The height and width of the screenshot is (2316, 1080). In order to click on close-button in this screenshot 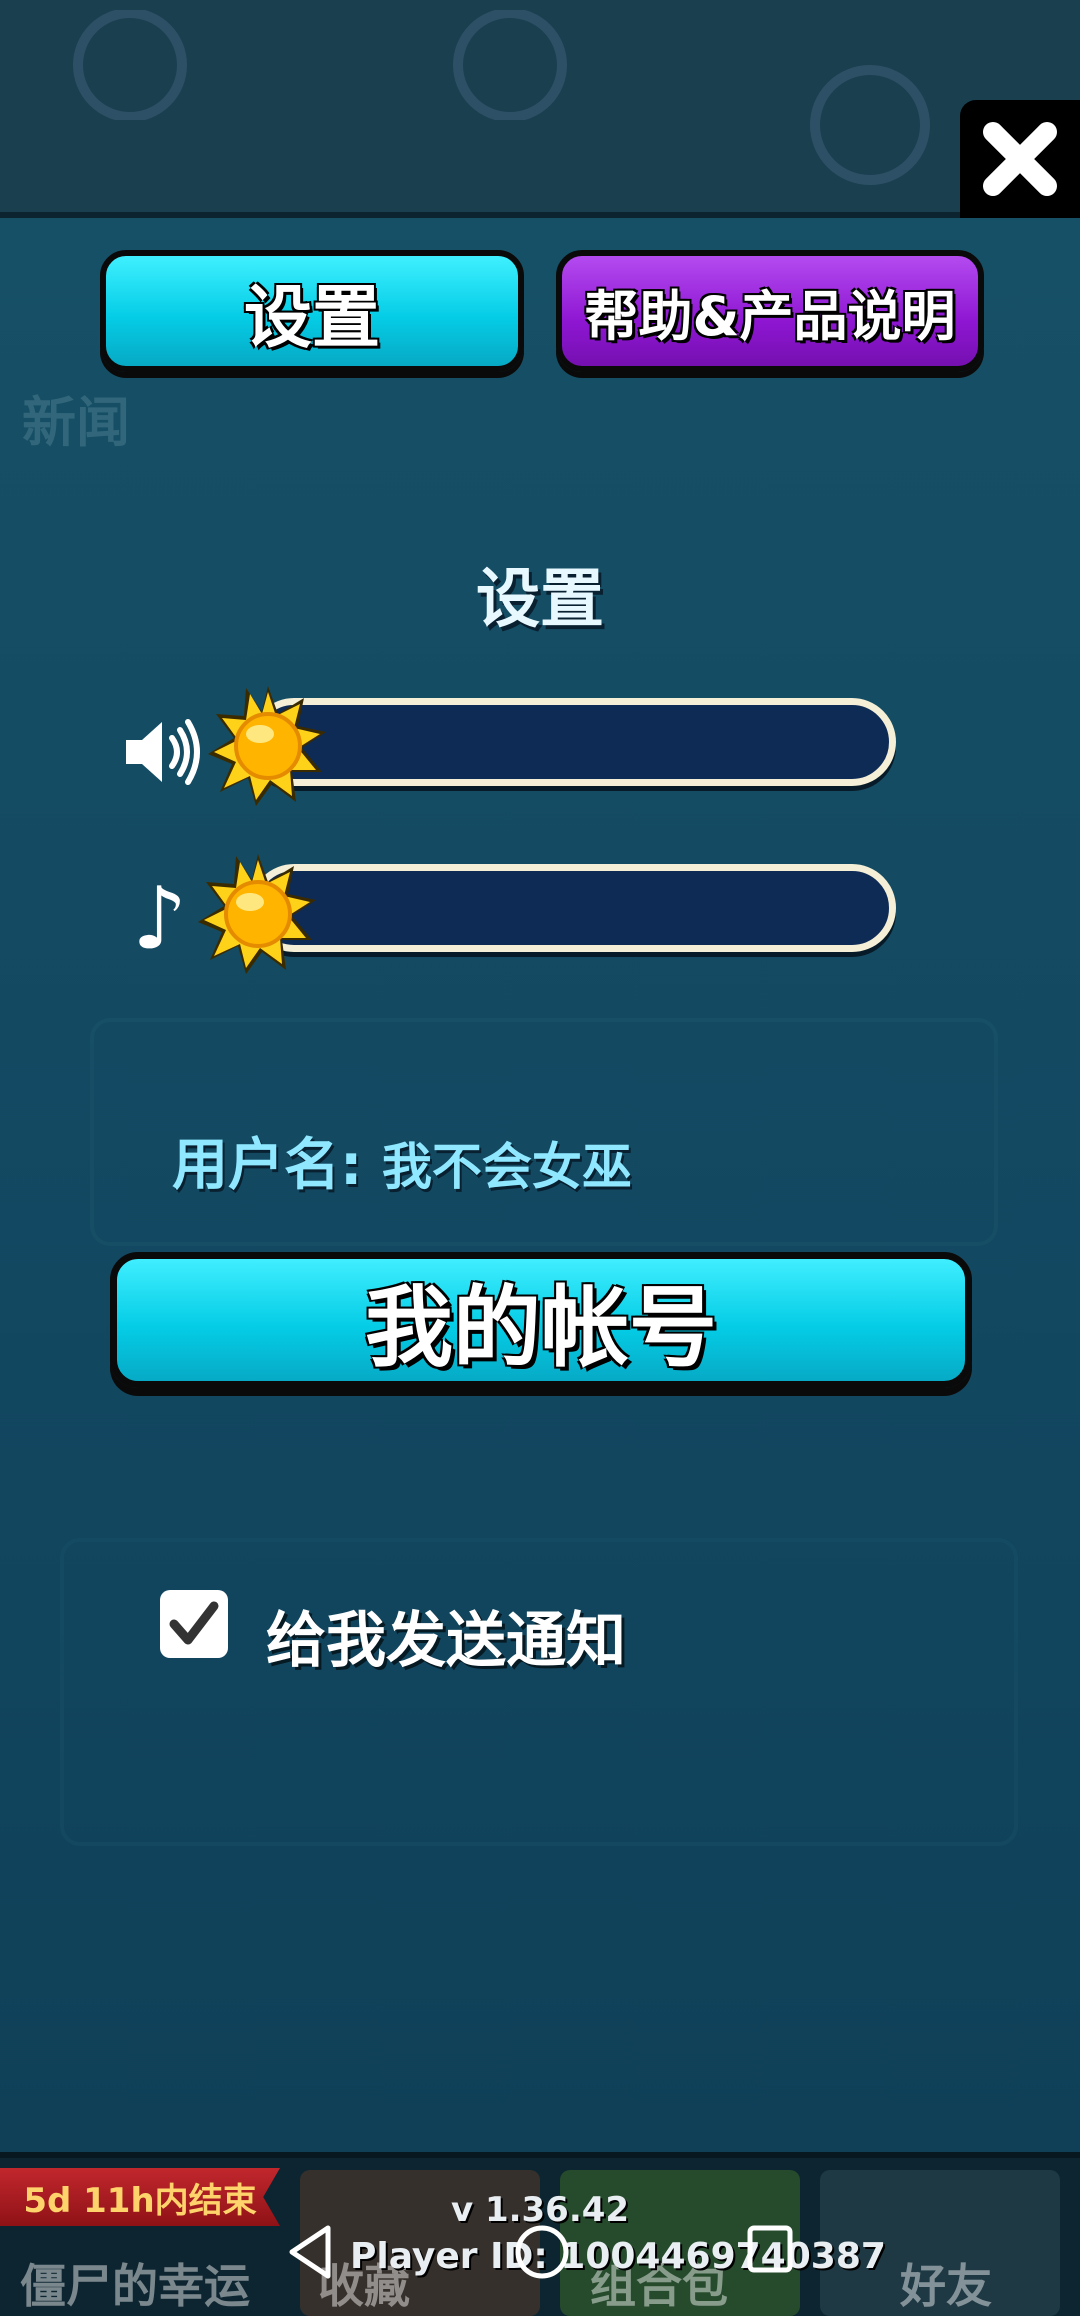, I will do `click(1020, 159)`.